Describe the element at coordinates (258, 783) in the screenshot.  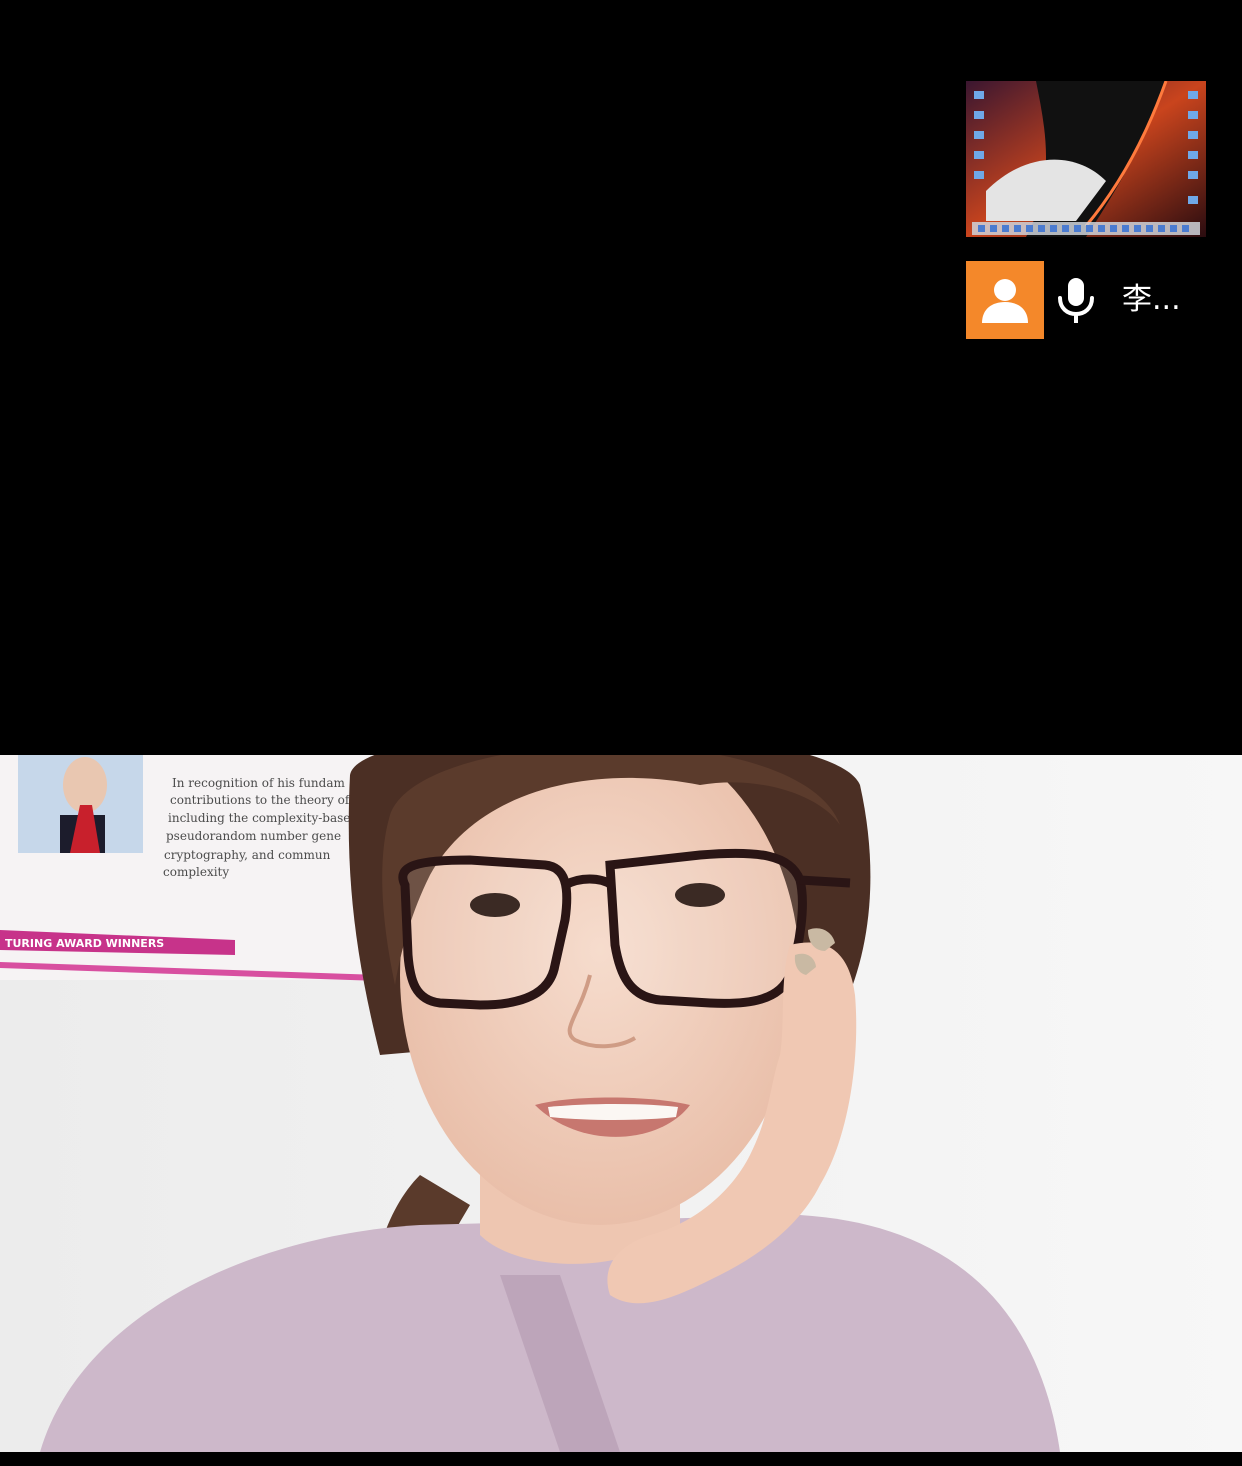
I see `poster-caption-line-1: In recognition of his fundam` at that location.